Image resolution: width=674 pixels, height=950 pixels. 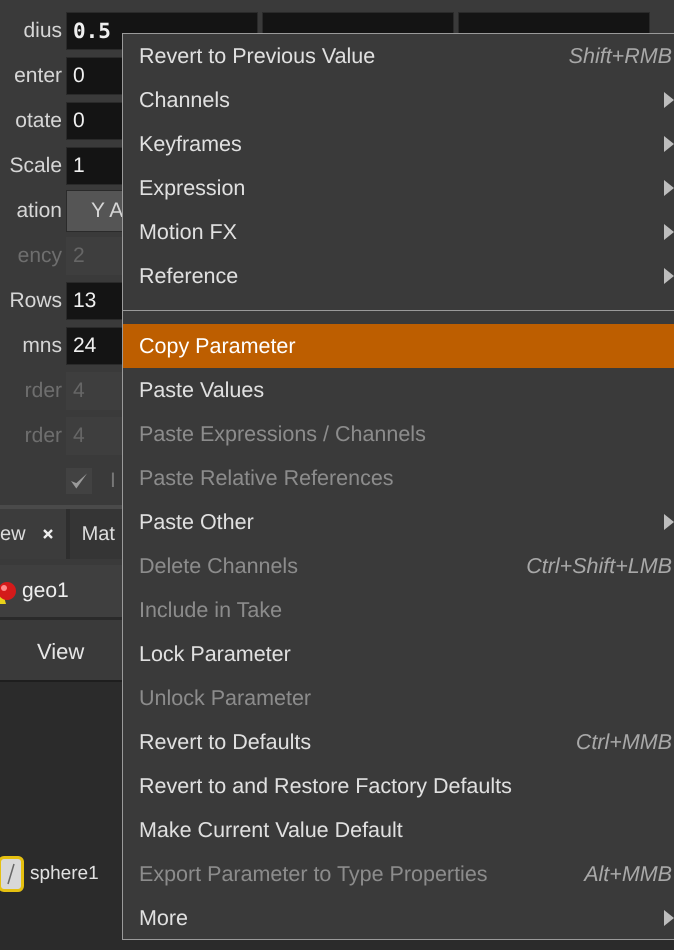 I want to click on menu-item: Reference, so click(x=398, y=276).